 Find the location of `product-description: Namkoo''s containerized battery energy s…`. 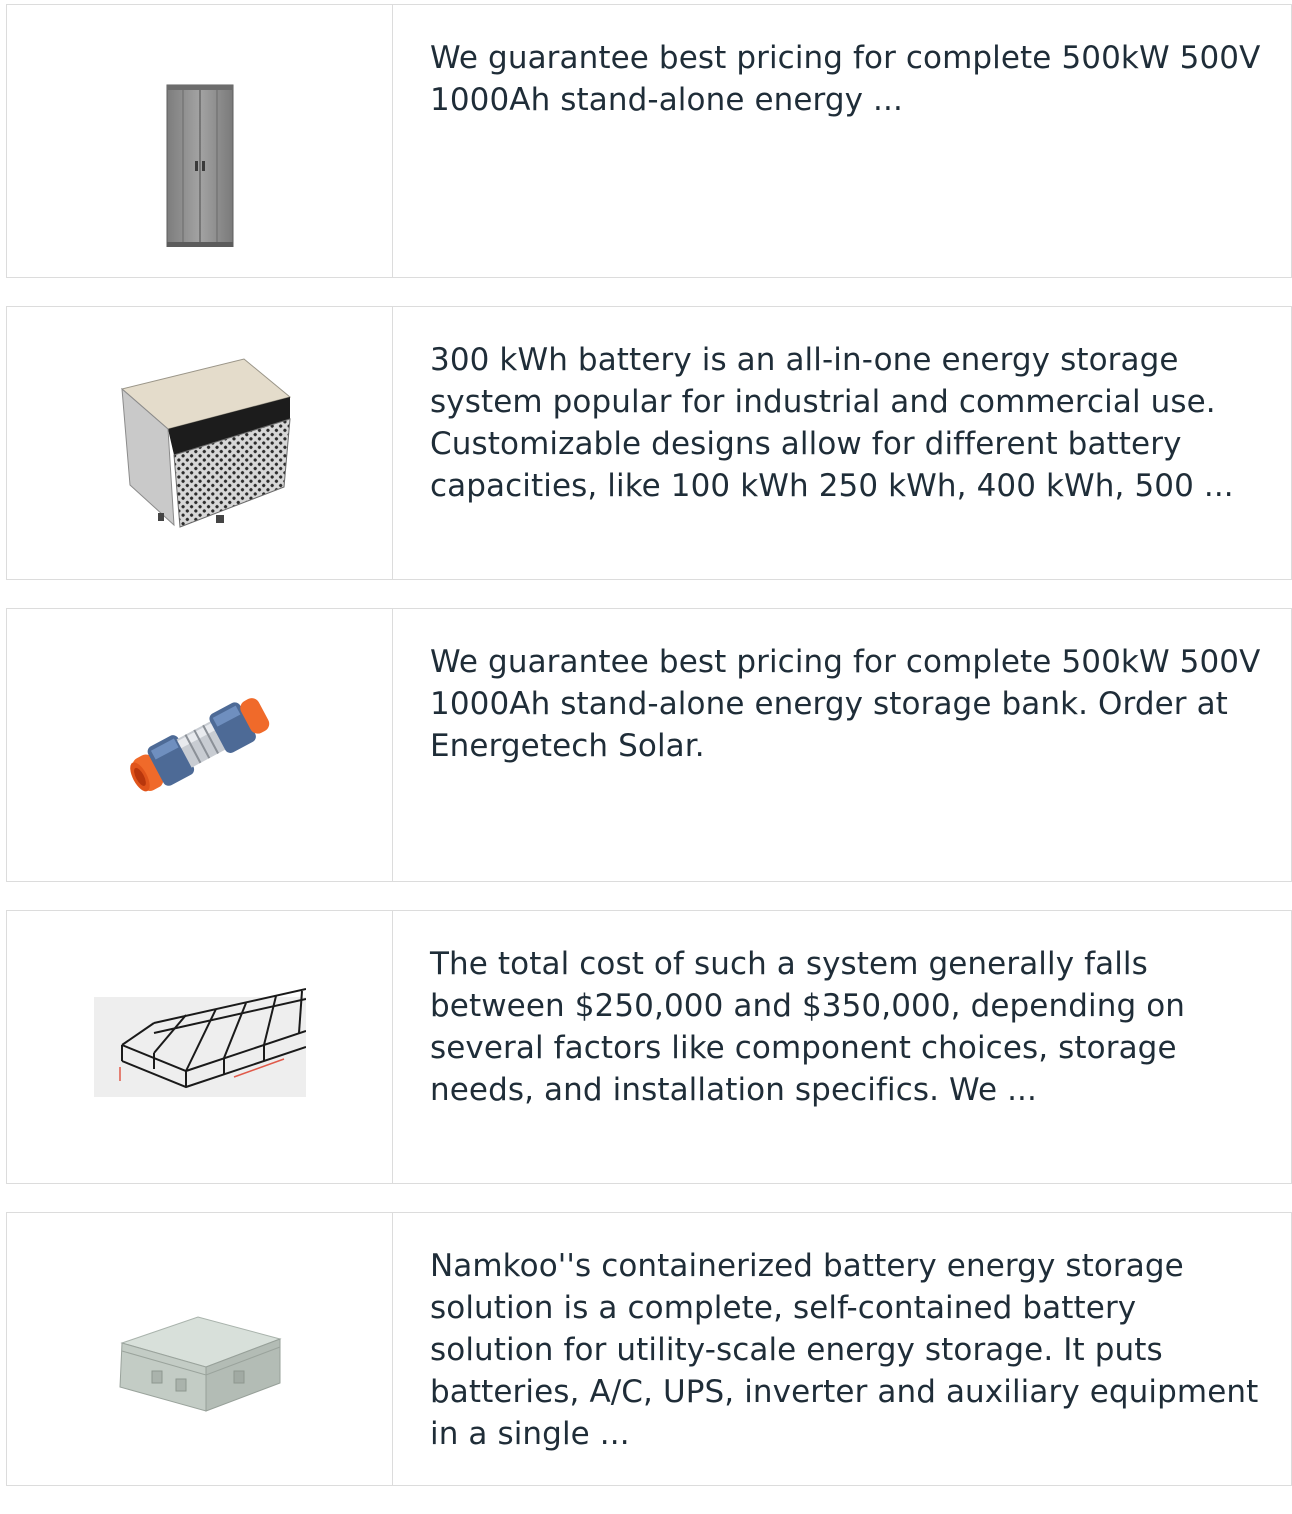

product-description: Namkoo''s containerized battery energy s… is located at coordinates (845, 1350).